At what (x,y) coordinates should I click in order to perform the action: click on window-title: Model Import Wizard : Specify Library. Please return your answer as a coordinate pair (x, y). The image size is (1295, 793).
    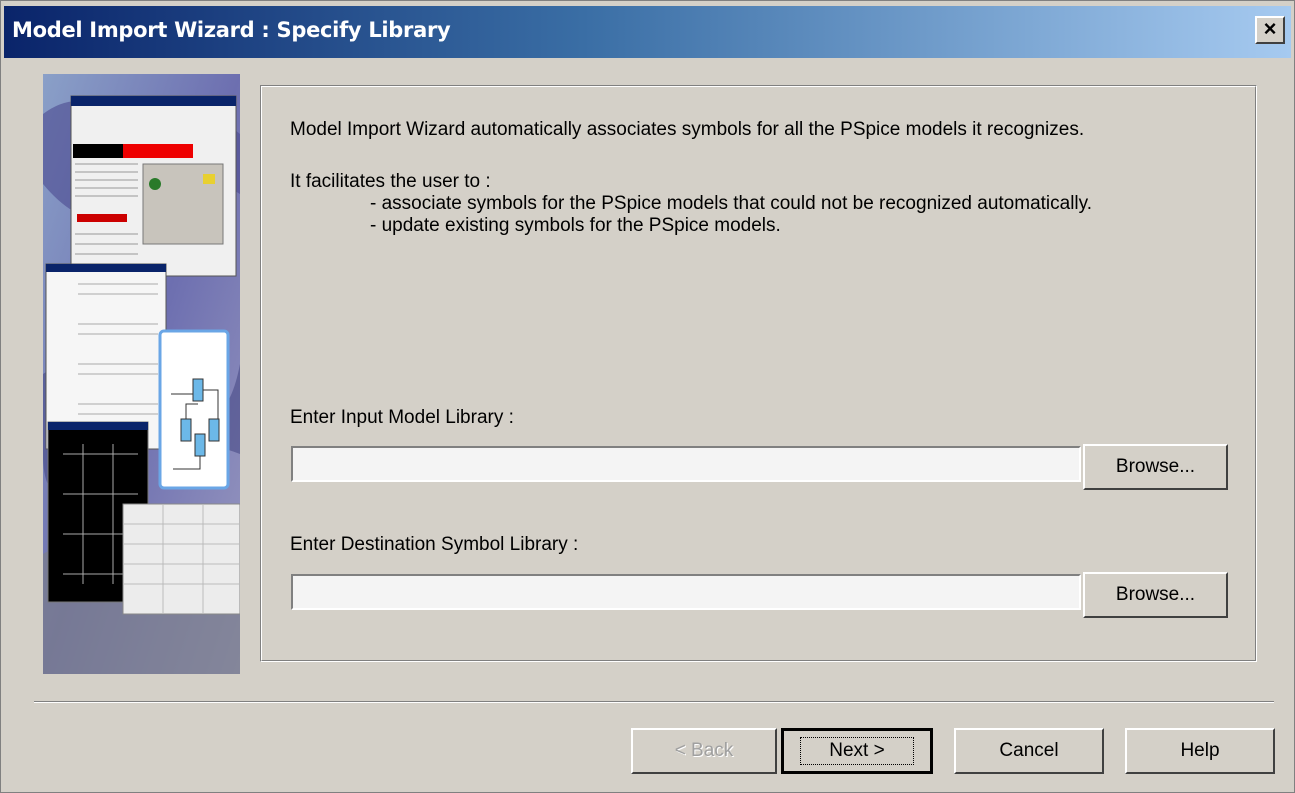
    Looking at the image, I should click on (231, 30).